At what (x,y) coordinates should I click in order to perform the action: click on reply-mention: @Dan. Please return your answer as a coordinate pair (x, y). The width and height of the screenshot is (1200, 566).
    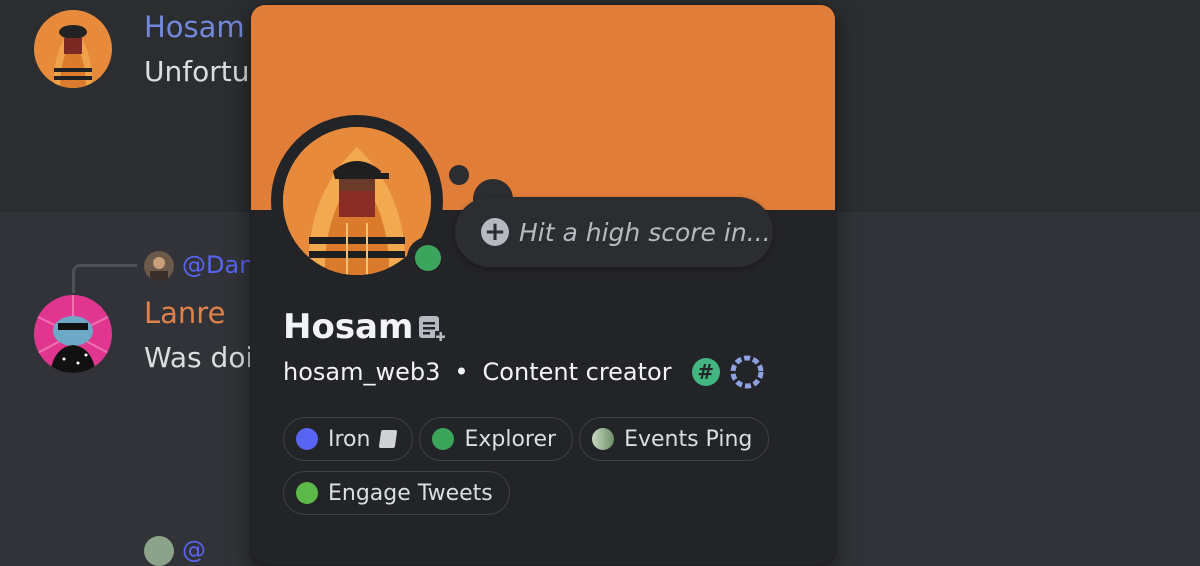
    Looking at the image, I should click on (218, 265).